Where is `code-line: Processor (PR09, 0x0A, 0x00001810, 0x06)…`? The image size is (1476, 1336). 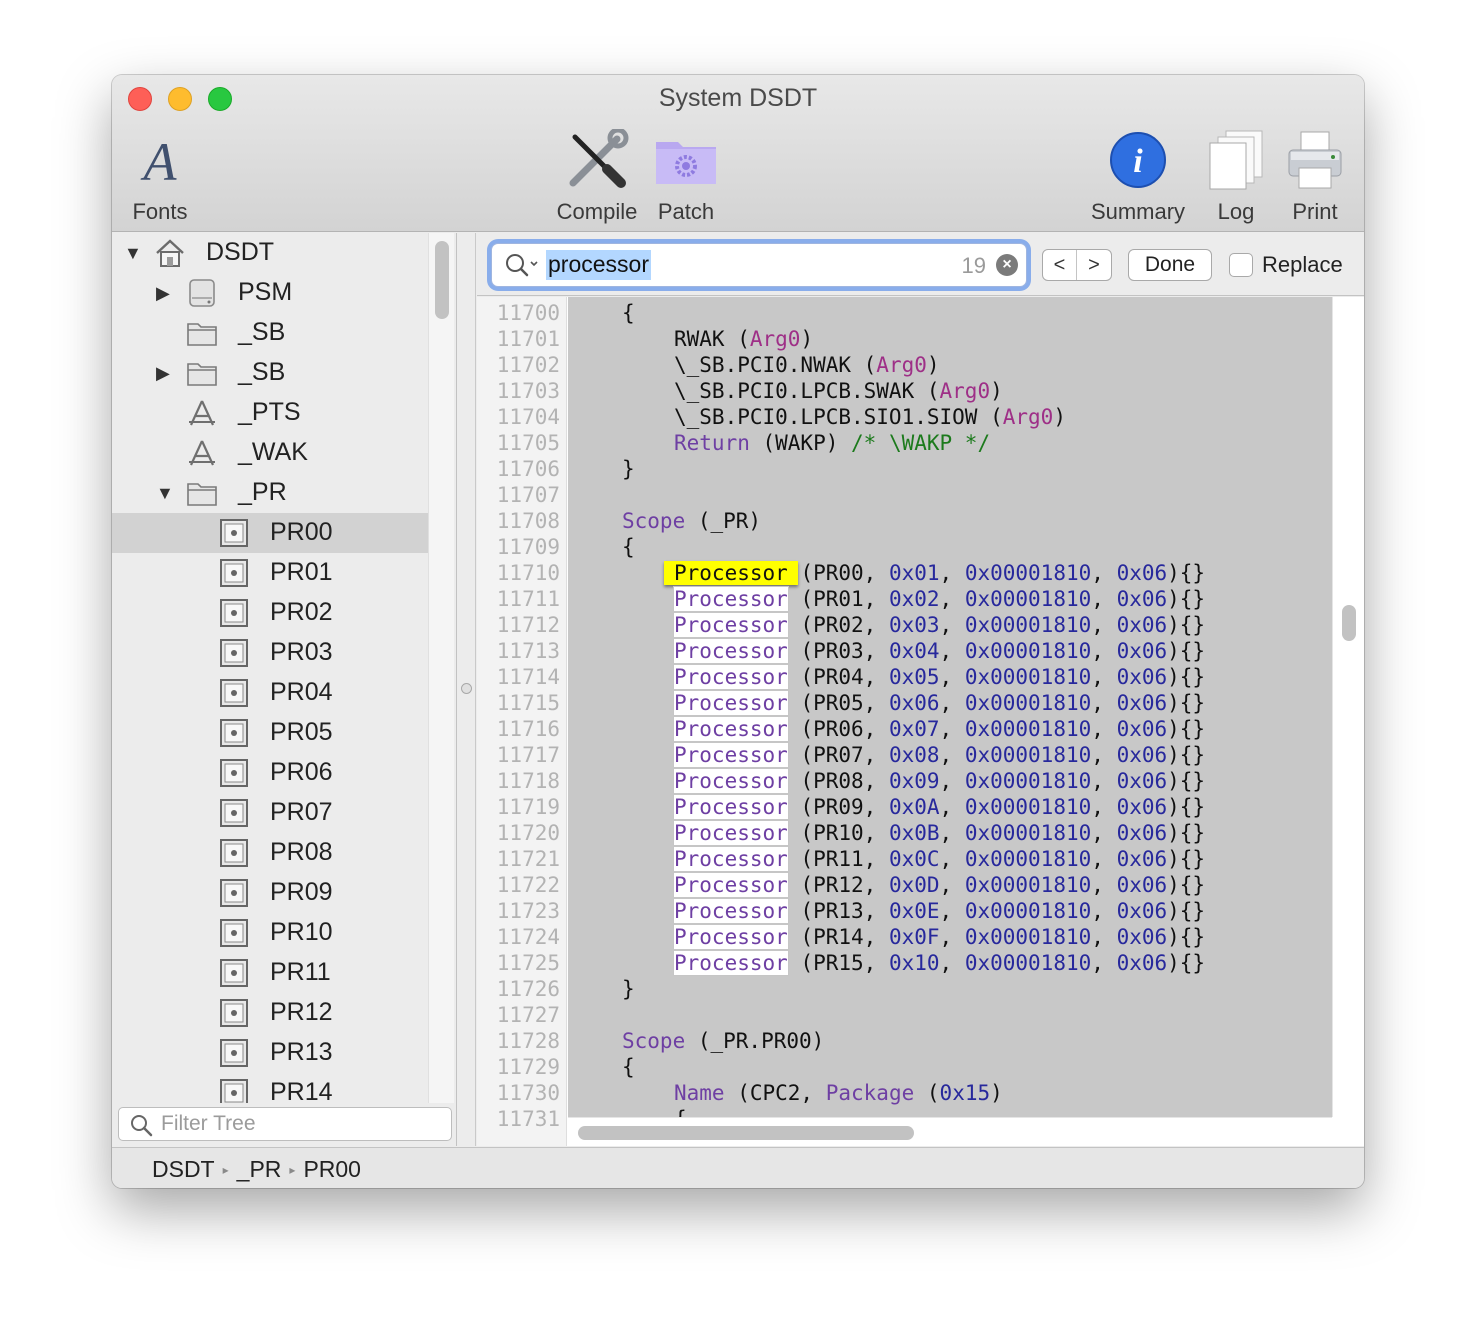 code-line: Processor (PR09, 0x0A, 0x00001810, 0x06)… is located at coordinates (939, 807).